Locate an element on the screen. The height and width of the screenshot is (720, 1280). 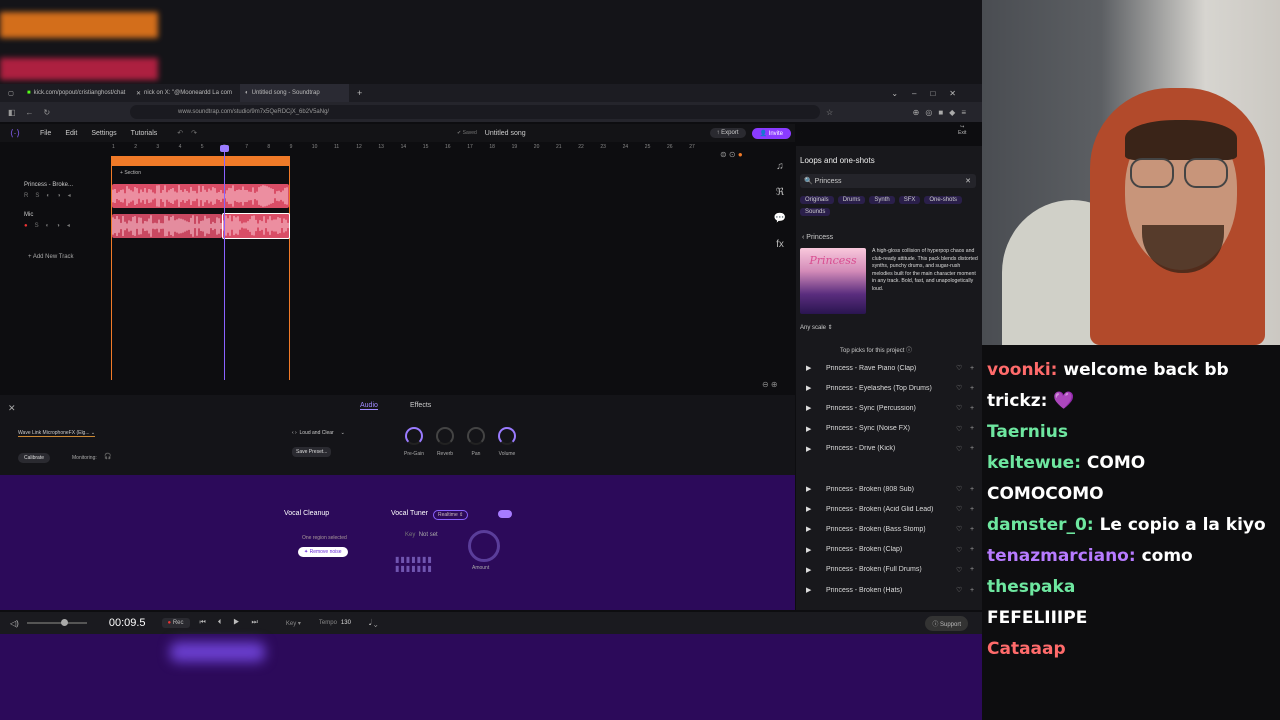
bookmark-star-icon: ☆ is located at coordinates (829, 112).